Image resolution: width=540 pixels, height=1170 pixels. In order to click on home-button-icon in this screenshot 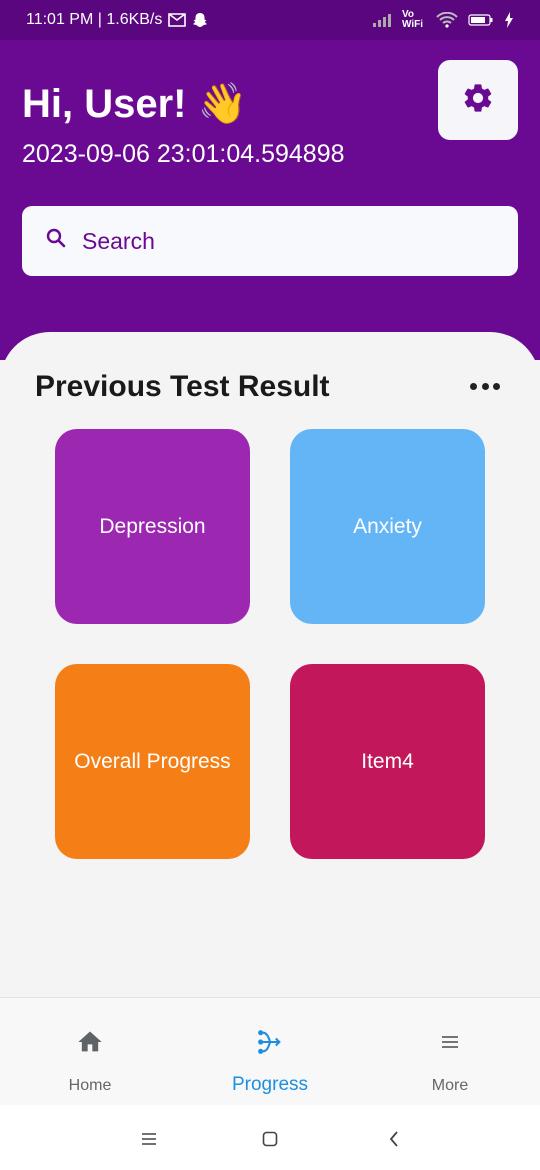, I will do `click(270, 1139)`.